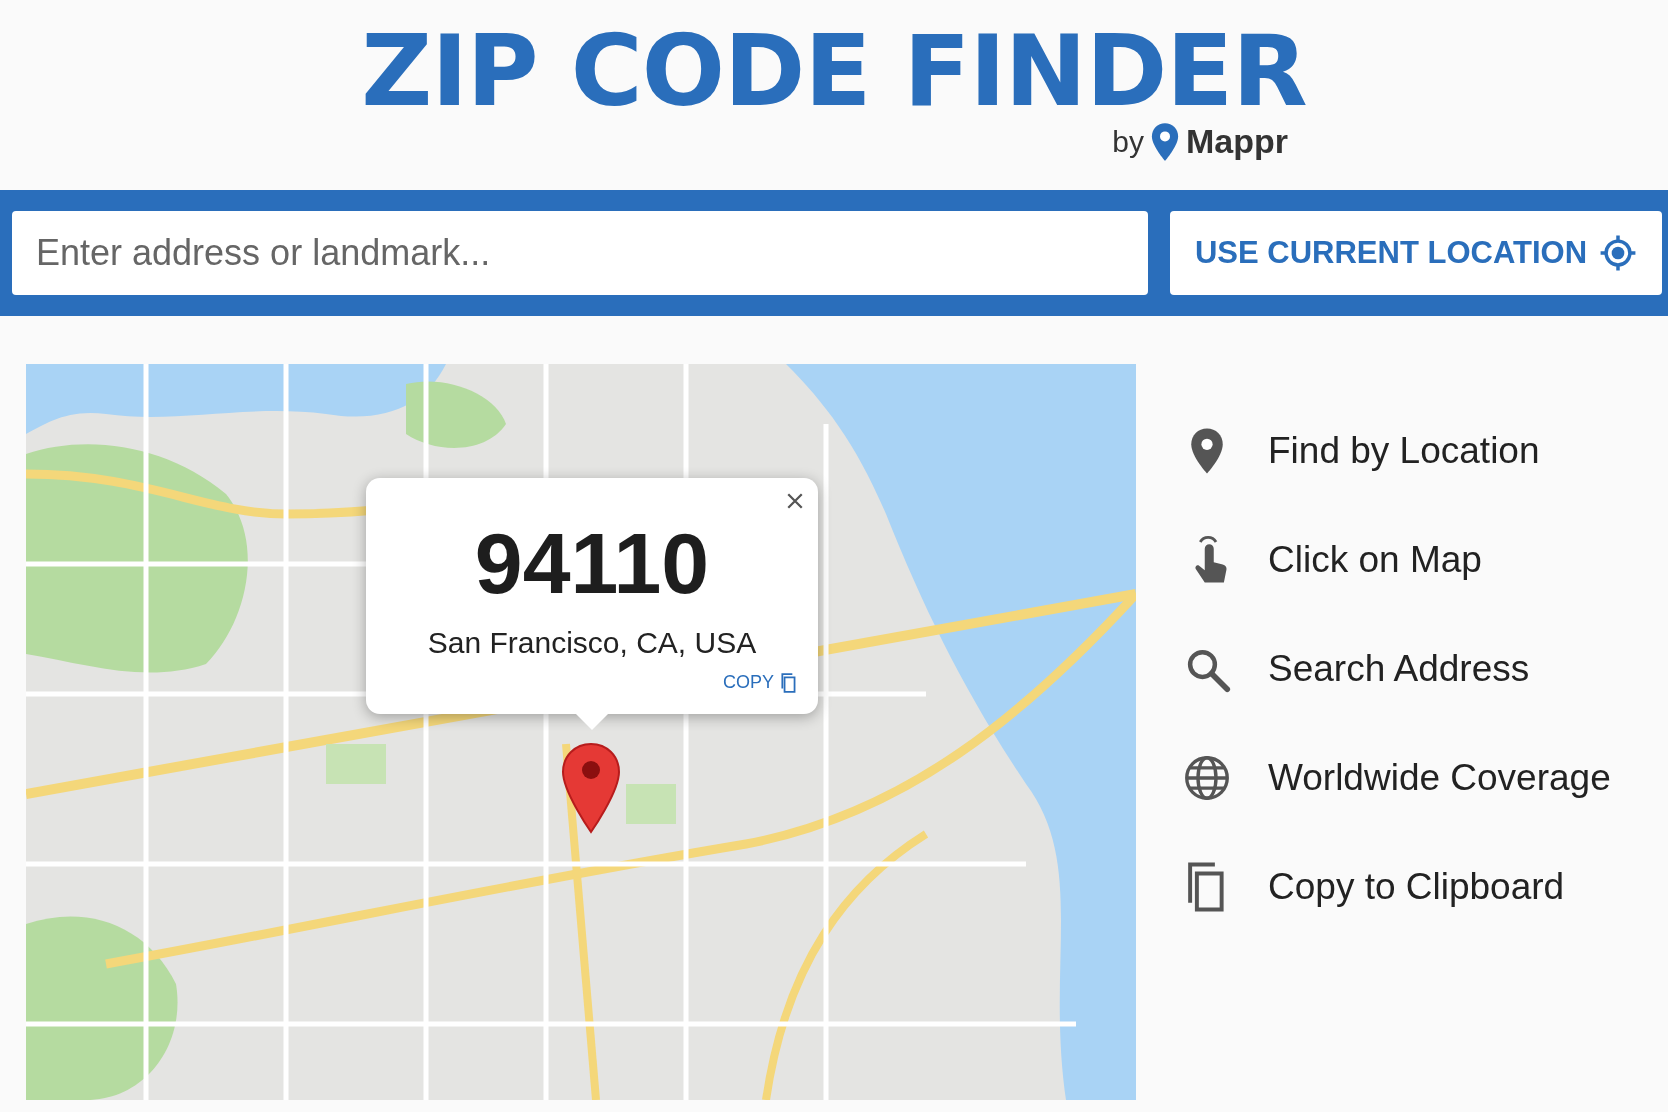  I want to click on pin-icon, so click(1165, 141).